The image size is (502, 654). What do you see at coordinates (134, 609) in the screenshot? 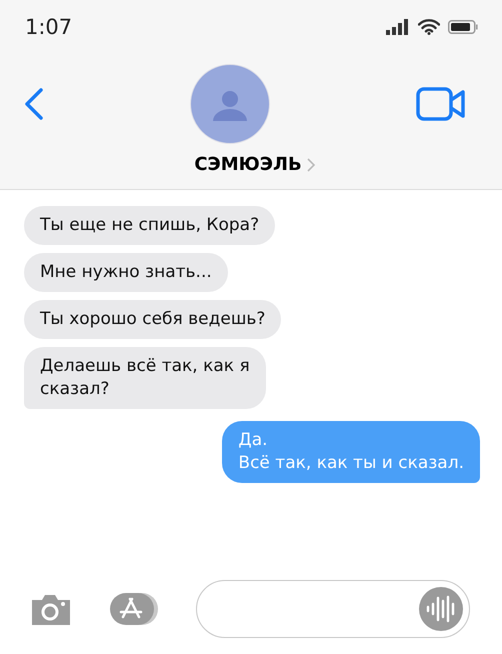
I see `app-store-icon` at bounding box center [134, 609].